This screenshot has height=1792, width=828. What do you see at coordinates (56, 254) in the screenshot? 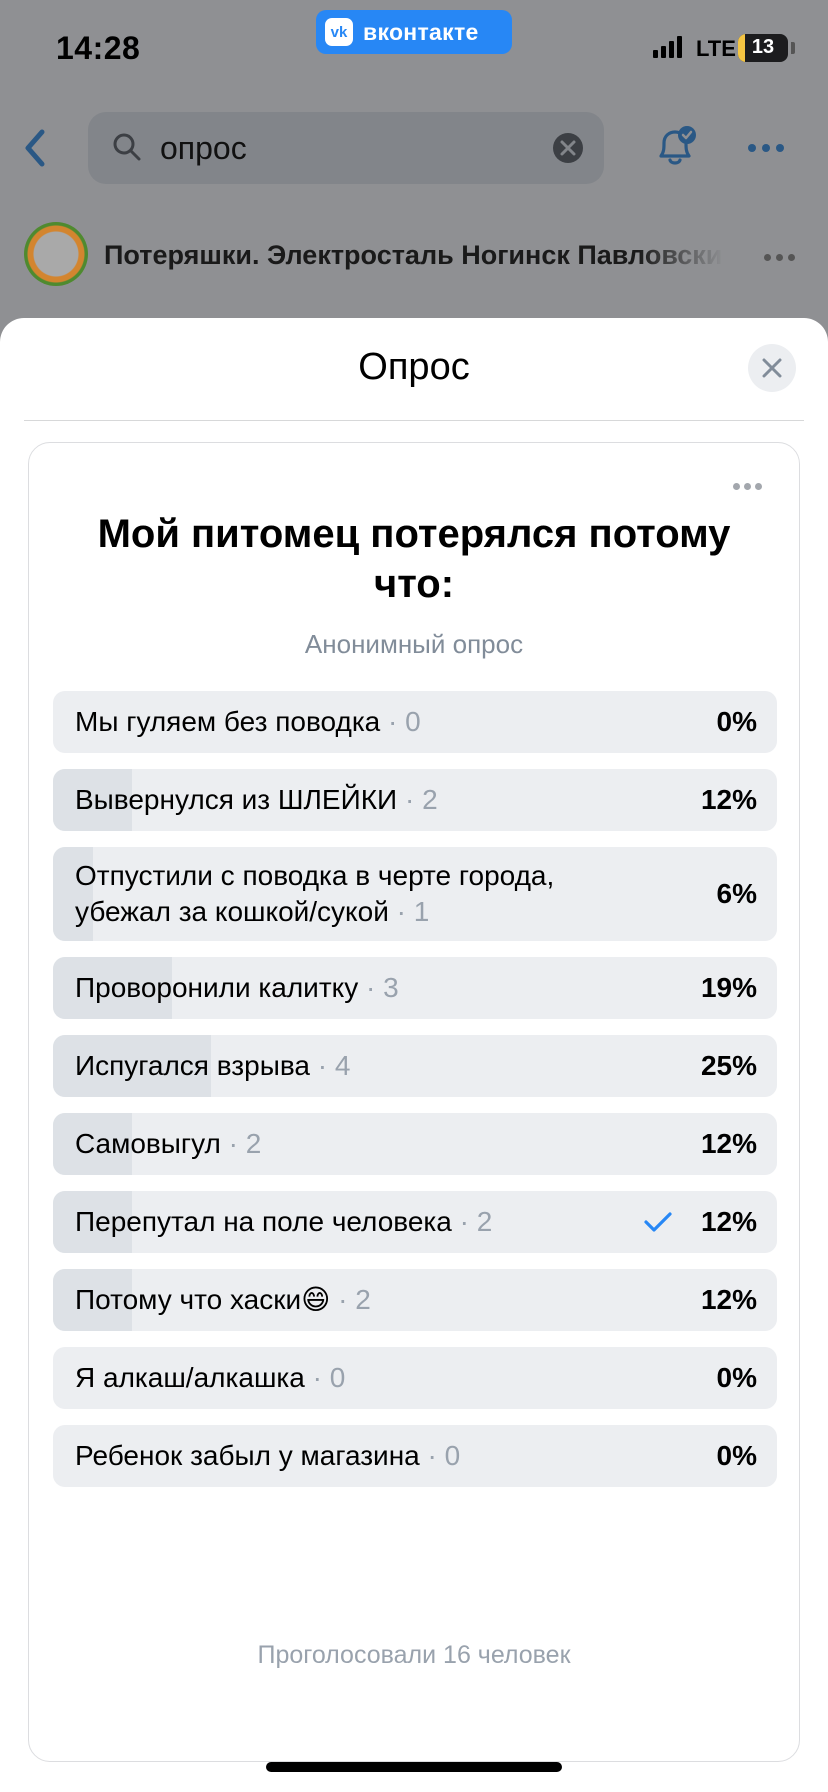
I see `group-avatar` at bounding box center [56, 254].